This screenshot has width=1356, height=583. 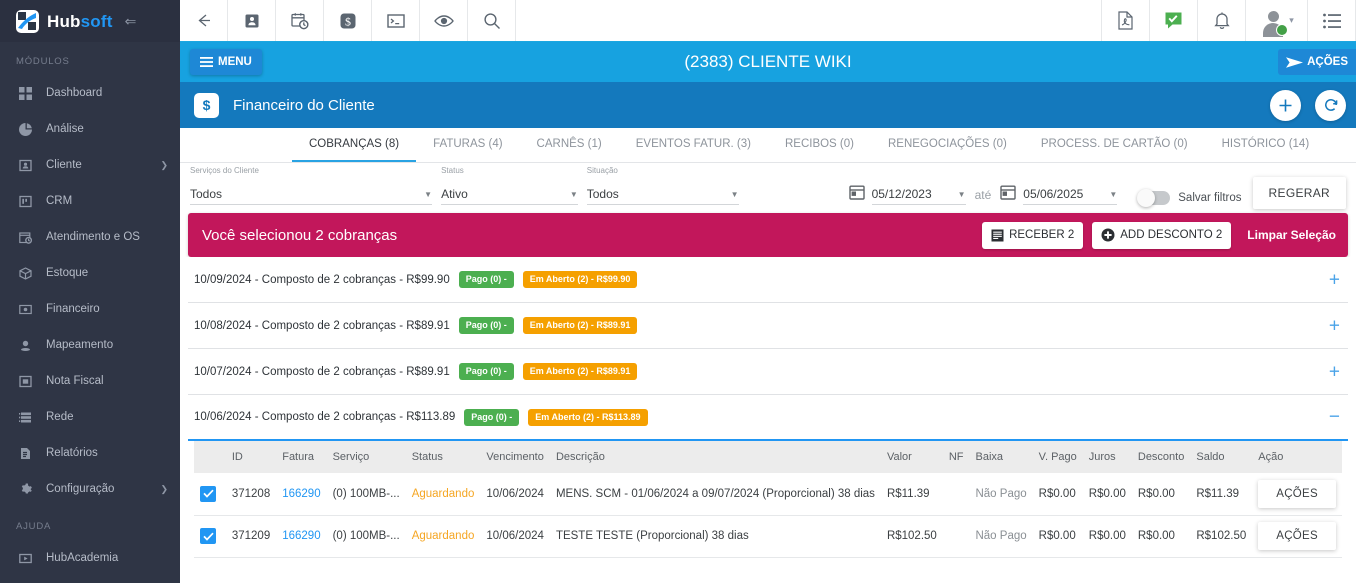 What do you see at coordinates (354, 145) in the screenshot?
I see `tab-cobrancas: COBRANÇAS (8)` at bounding box center [354, 145].